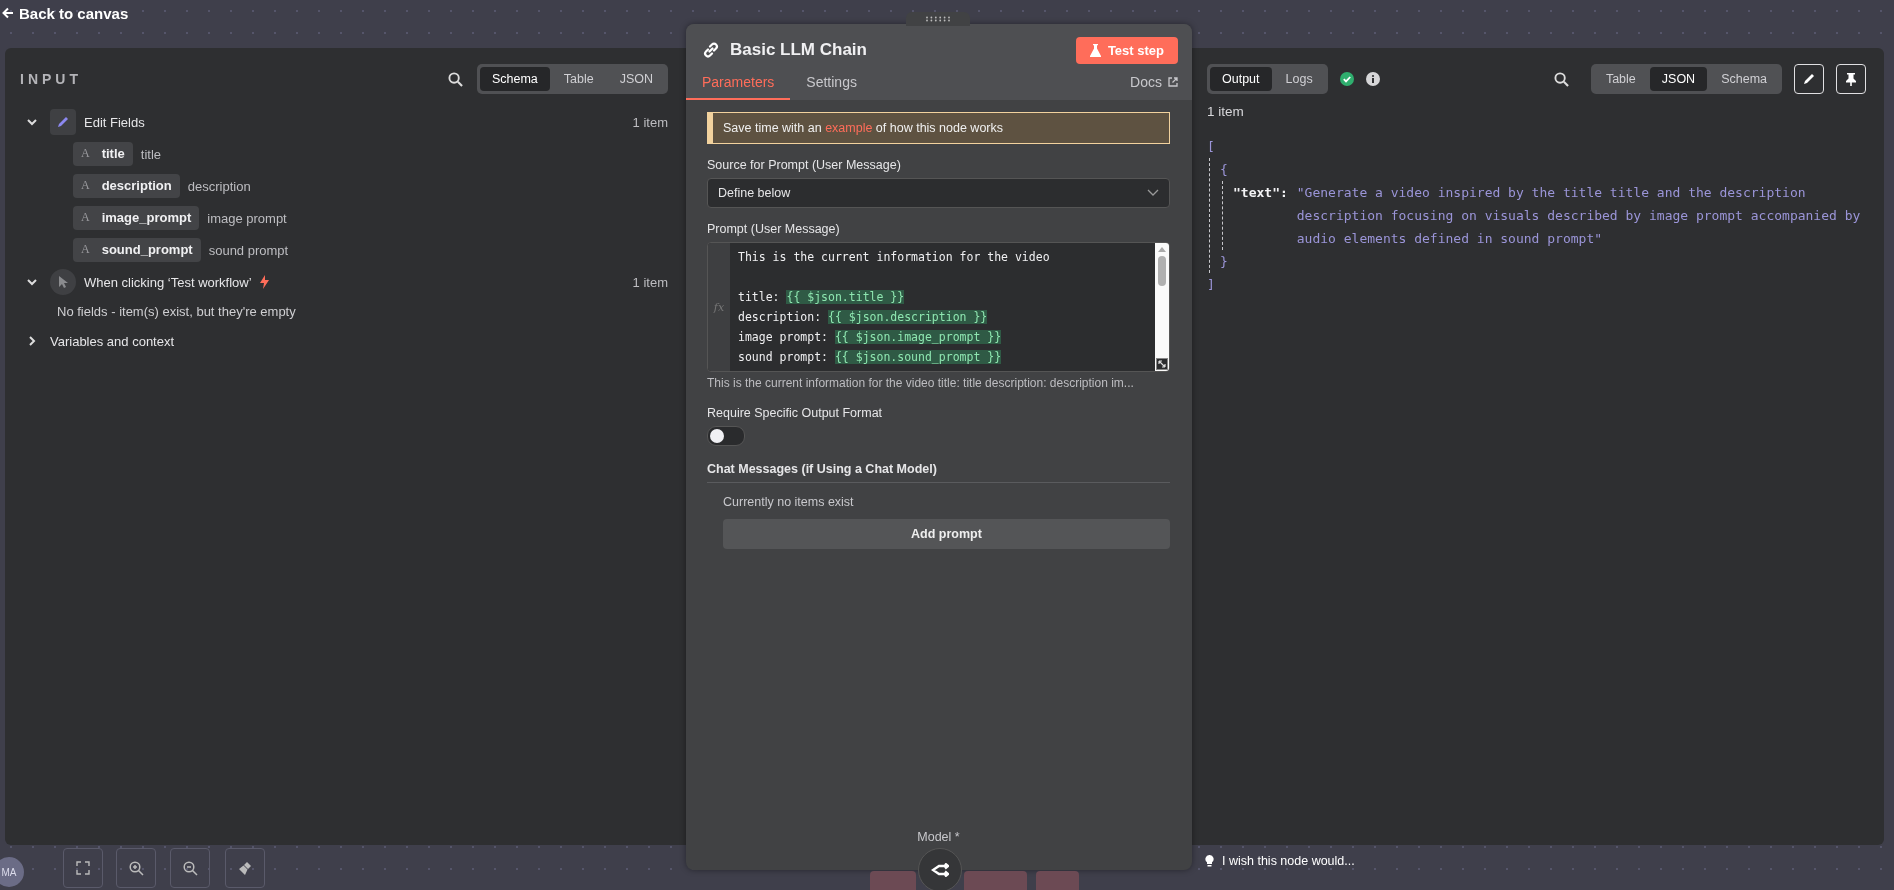 The height and width of the screenshot is (890, 1894). What do you see at coordinates (176, 312) in the screenshot?
I see `empty-message: No fields - item(s) exist, but they're empty` at bounding box center [176, 312].